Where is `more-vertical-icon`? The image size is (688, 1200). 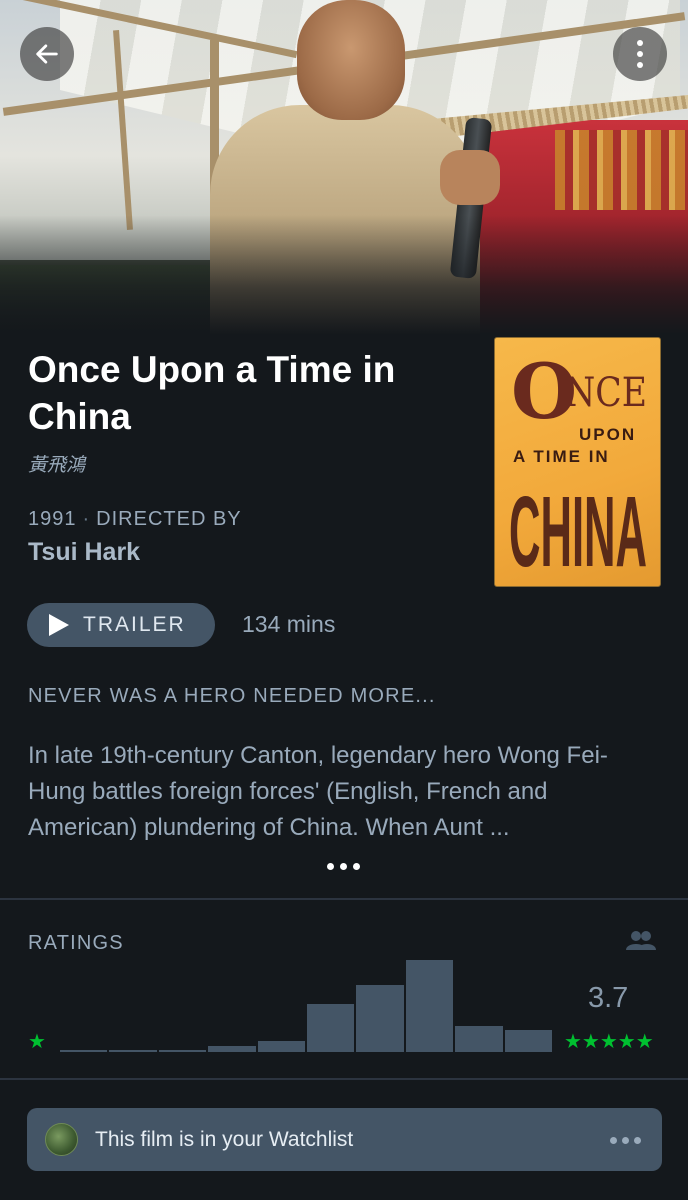
more-vertical-icon is located at coordinates (640, 54).